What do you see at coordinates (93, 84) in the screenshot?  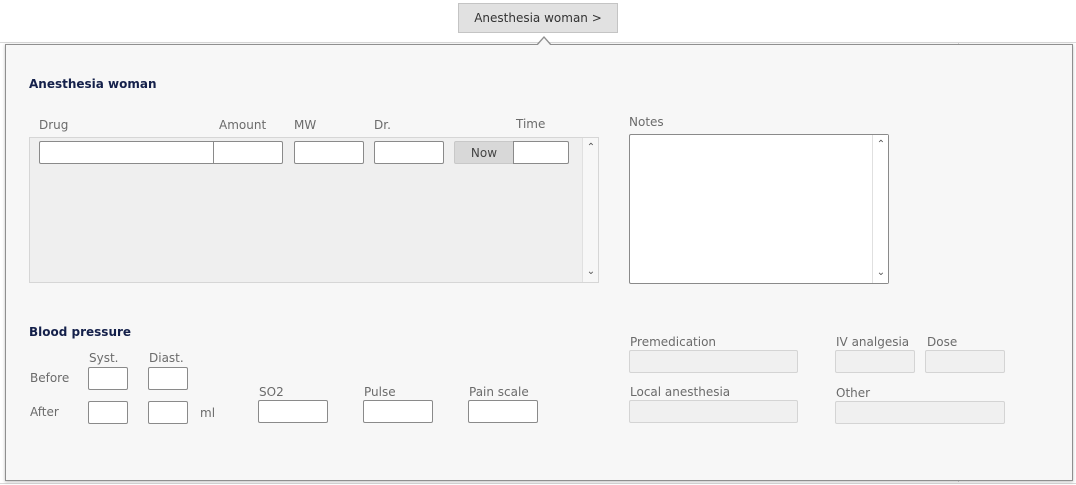 I see `panel-title: Anesthesia woman` at bounding box center [93, 84].